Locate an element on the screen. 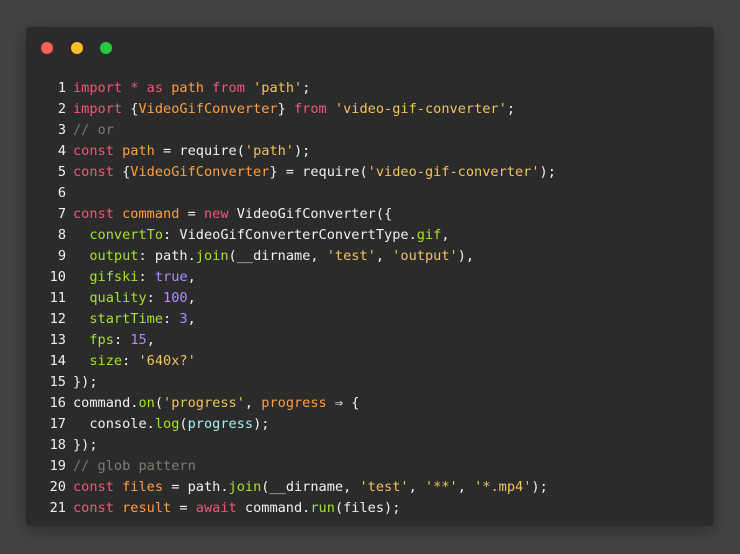  code-token: as is located at coordinates (155, 88).